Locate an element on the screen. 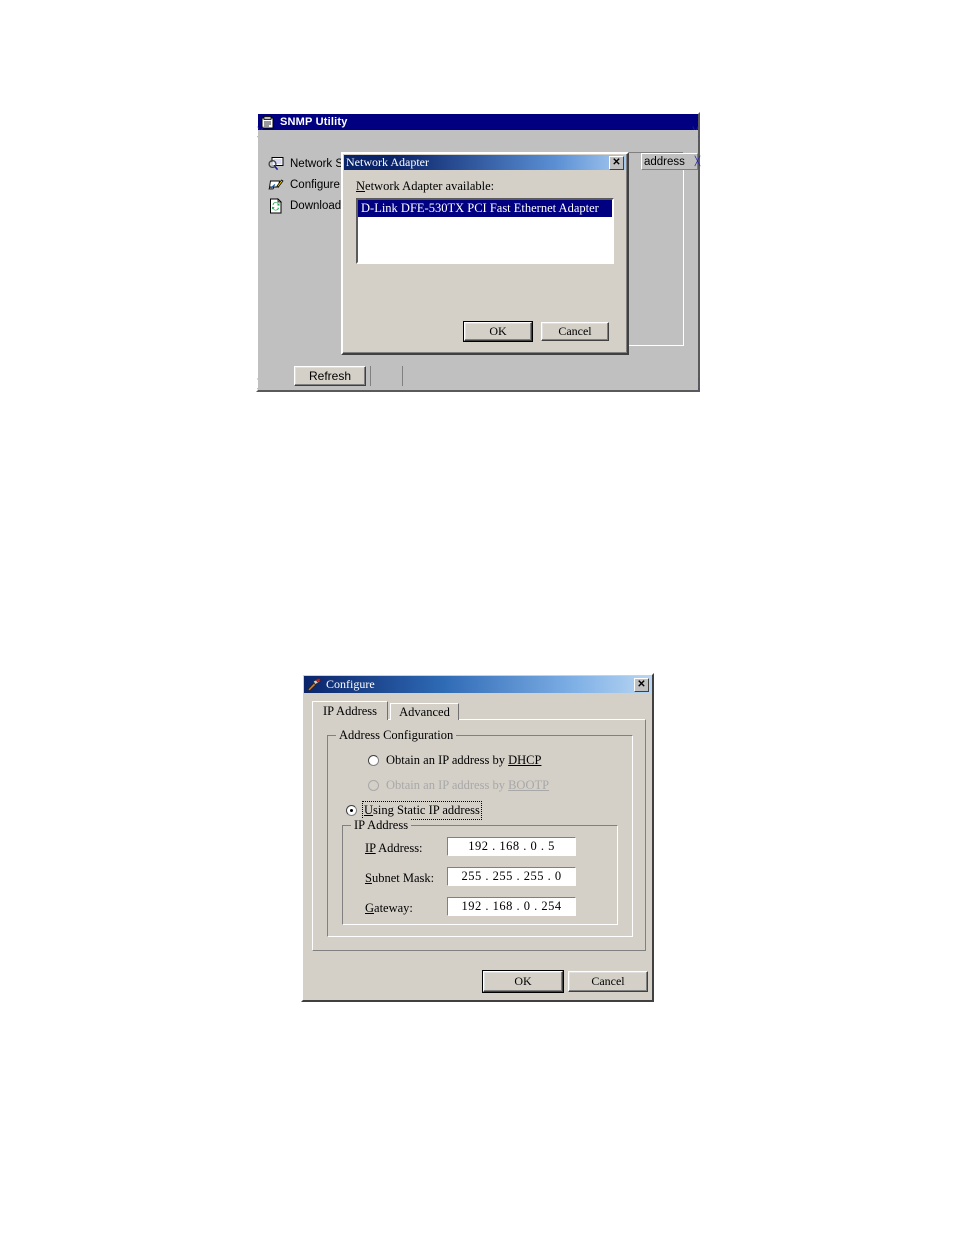 The width and height of the screenshot is (954, 1235). sidebar-item-download-firmware: Download F is located at coordinates (309, 206).